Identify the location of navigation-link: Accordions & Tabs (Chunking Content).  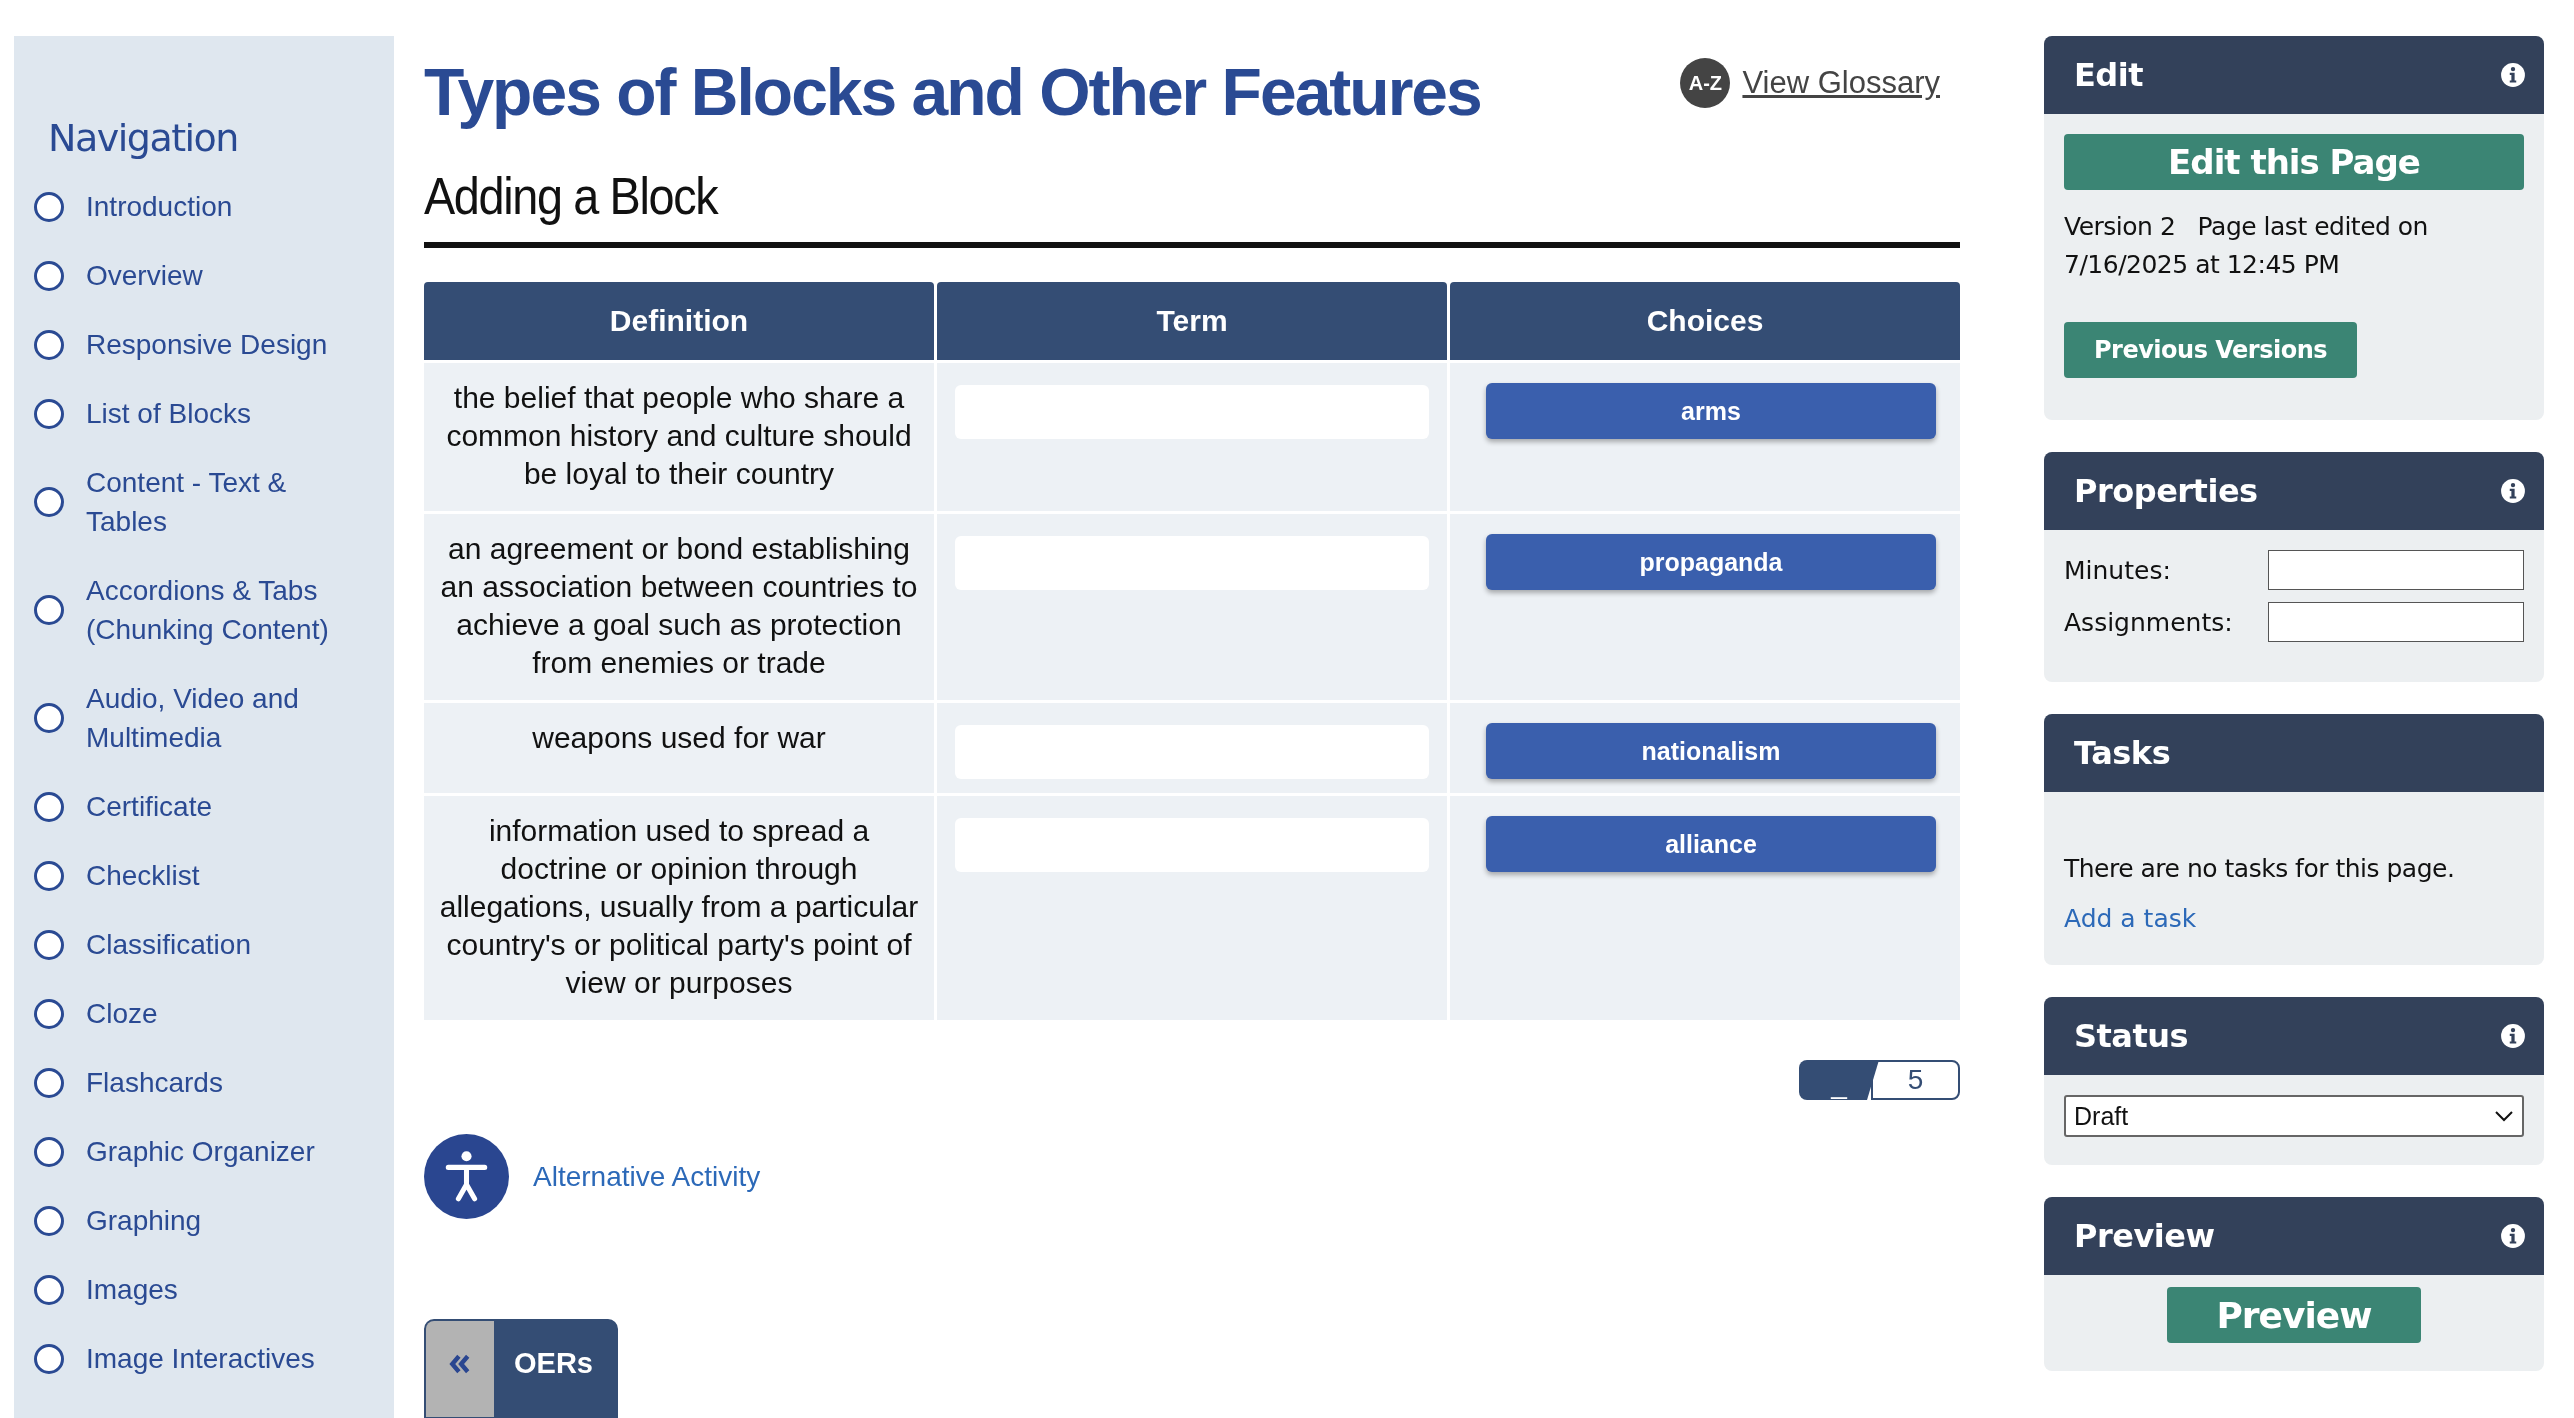
(226, 610).